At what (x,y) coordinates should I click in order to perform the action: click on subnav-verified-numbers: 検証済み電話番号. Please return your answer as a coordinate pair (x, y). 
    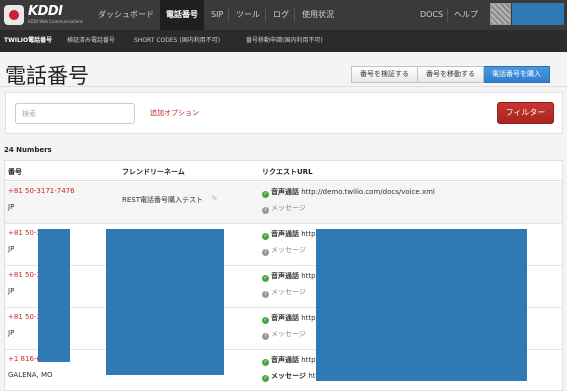
    Looking at the image, I should click on (91, 41).